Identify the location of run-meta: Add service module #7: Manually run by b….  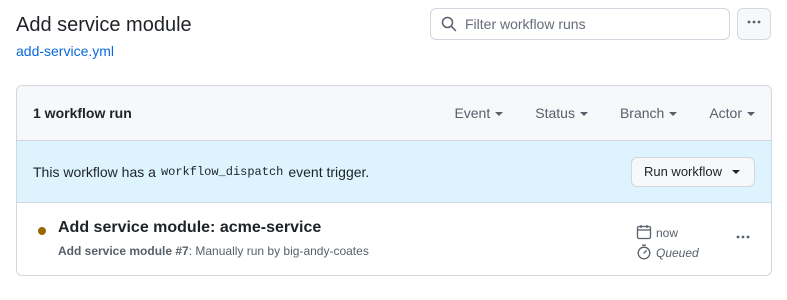
(213, 251).